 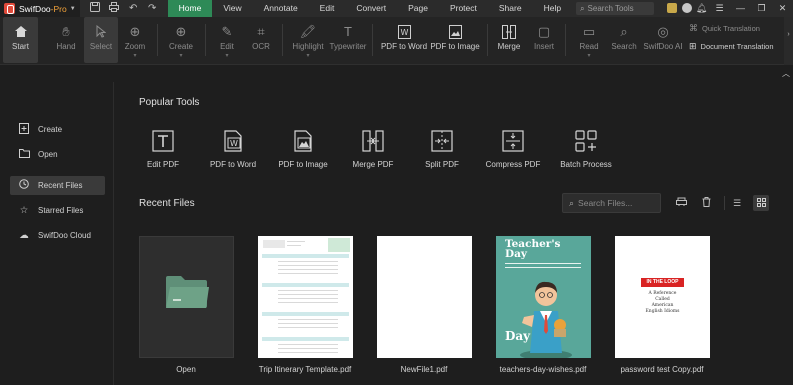 I want to click on insert-page-icon: ▢, so click(x=544, y=31).